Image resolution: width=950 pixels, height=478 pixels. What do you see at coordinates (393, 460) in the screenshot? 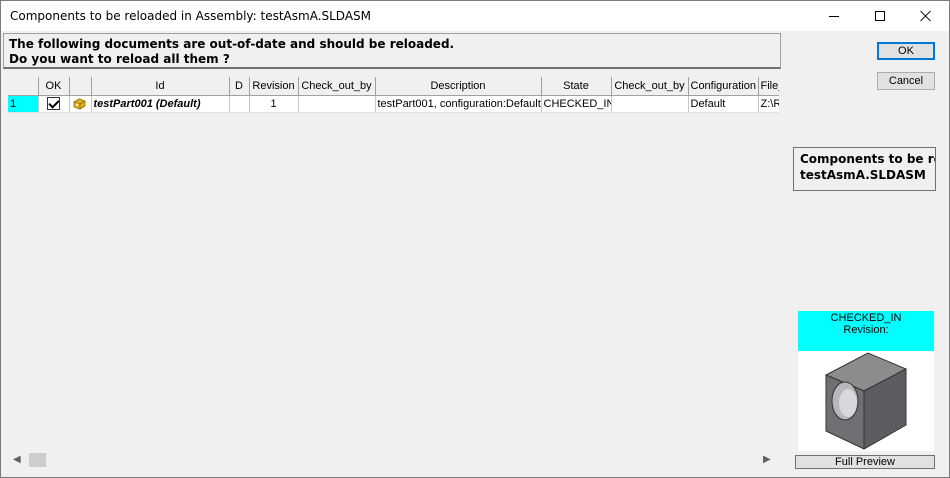
I see `horizontal-scrollbar: ◀ ▶` at bounding box center [393, 460].